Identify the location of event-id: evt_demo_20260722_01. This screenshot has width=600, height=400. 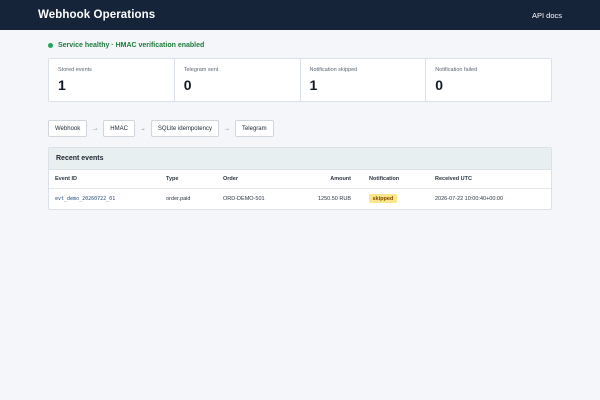
(85, 198).